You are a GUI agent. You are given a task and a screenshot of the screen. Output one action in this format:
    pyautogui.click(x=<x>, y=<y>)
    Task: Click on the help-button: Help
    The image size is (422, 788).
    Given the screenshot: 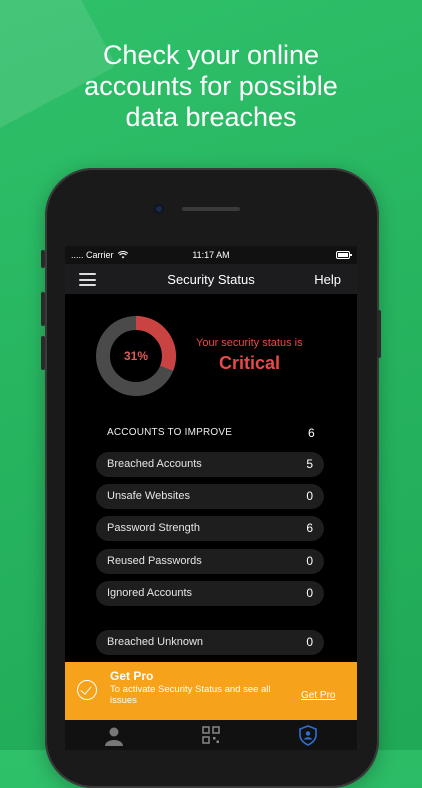 What is the action you would take?
    pyautogui.click(x=327, y=279)
    